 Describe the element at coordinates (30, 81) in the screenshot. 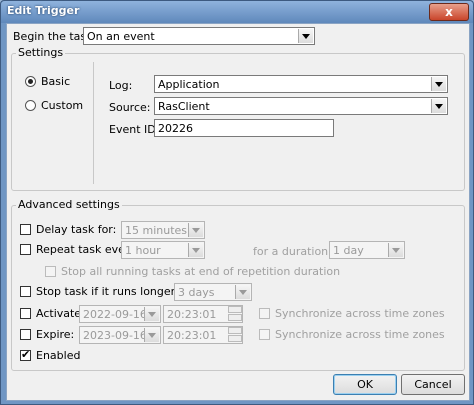

I see `basic-radio` at that location.